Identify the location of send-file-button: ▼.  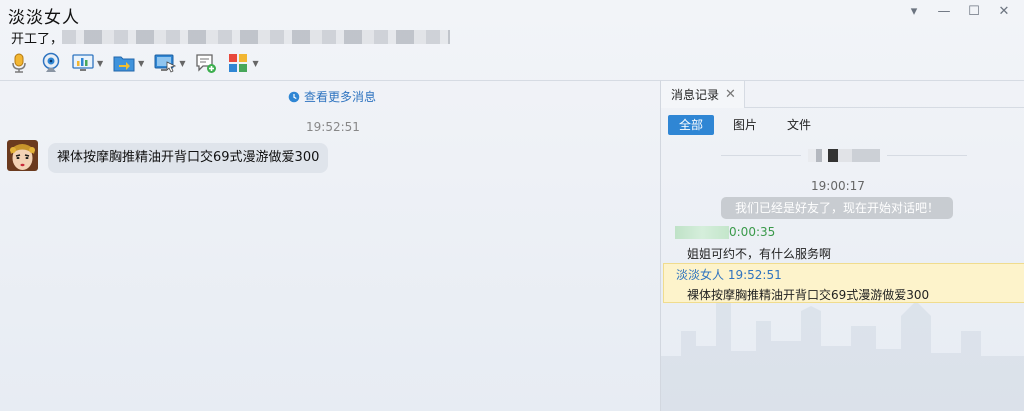
(128, 63).